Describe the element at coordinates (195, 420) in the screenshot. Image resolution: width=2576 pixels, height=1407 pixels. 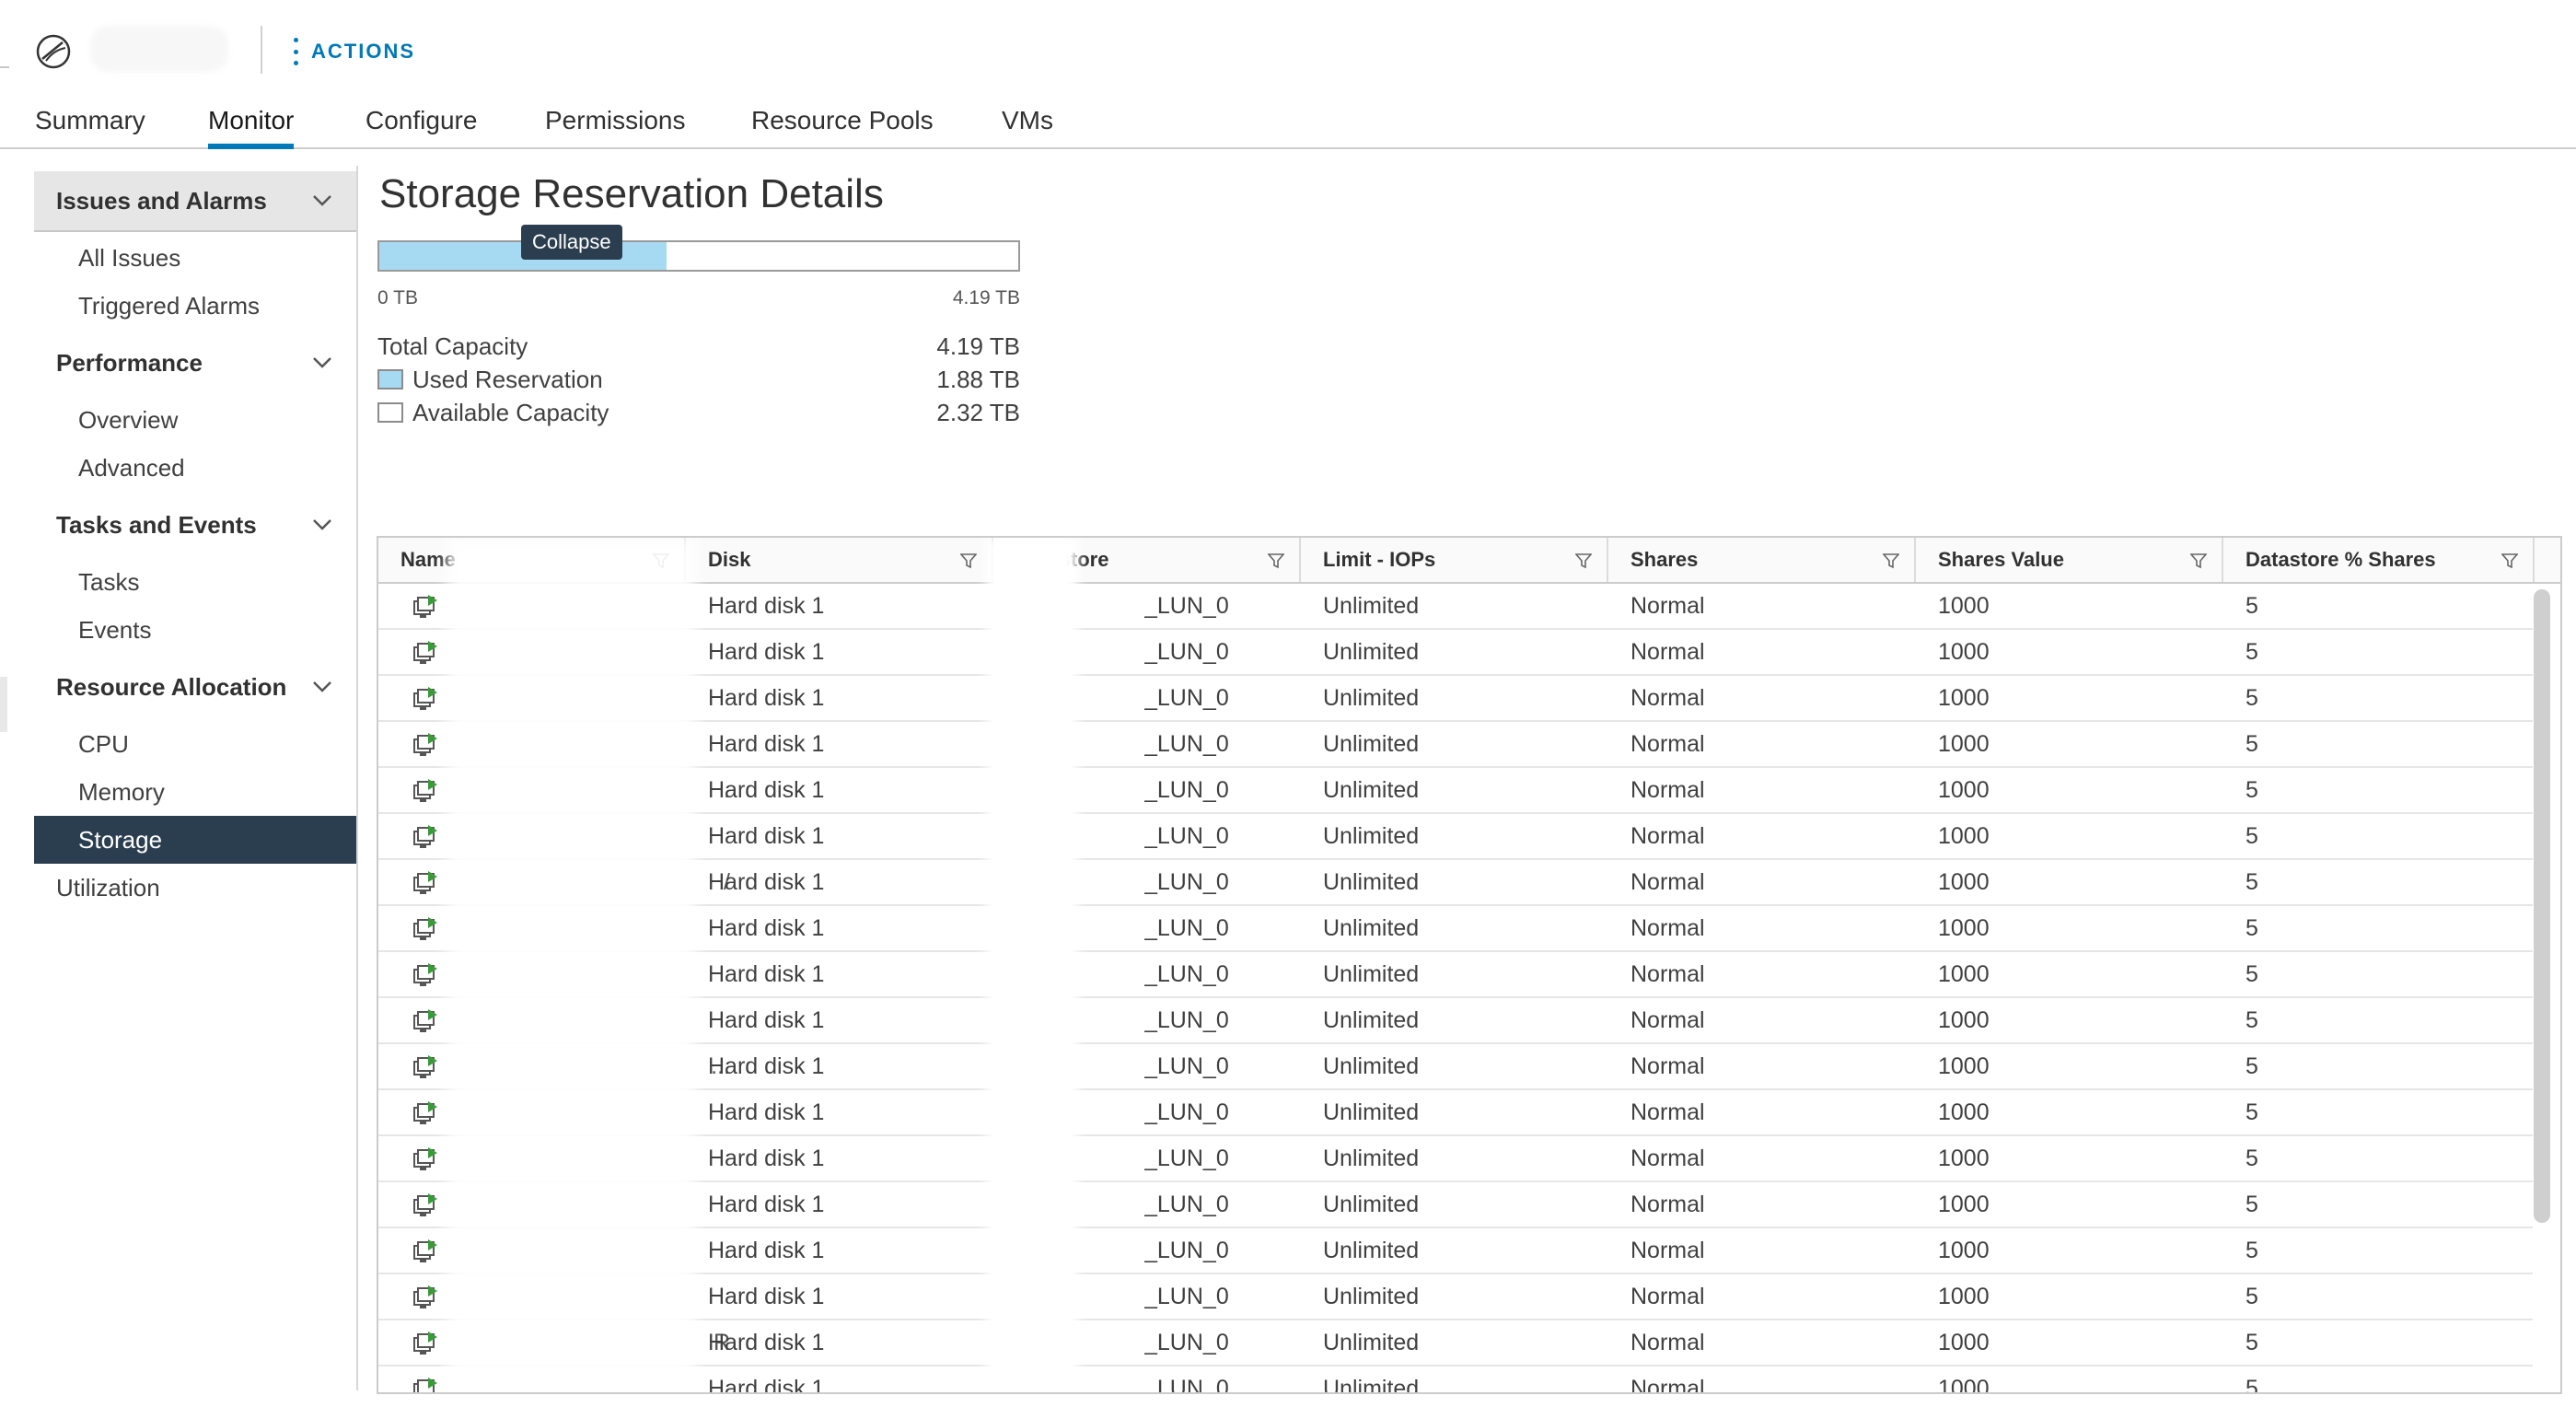
I see `nav-item-overview: Overview` at that location.